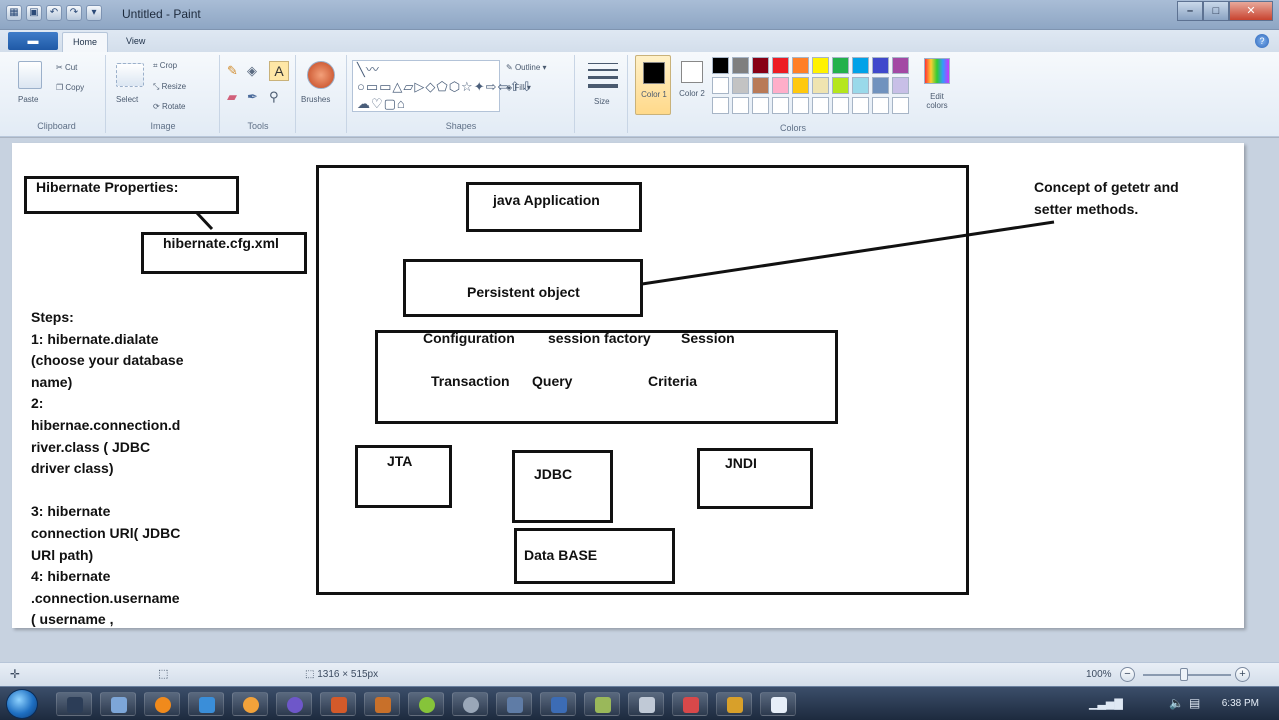  Describe the element at coordinates (1184, 674) in the screenshot. I see `zoom-slider-thumb` at that location.